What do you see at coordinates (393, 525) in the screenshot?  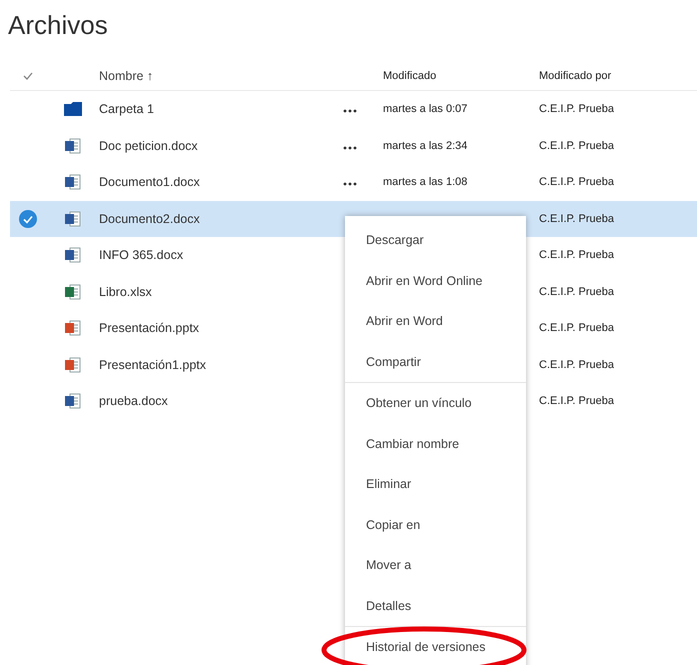 I see `menu-item: Copiar en` at bounding box center [393, 525].